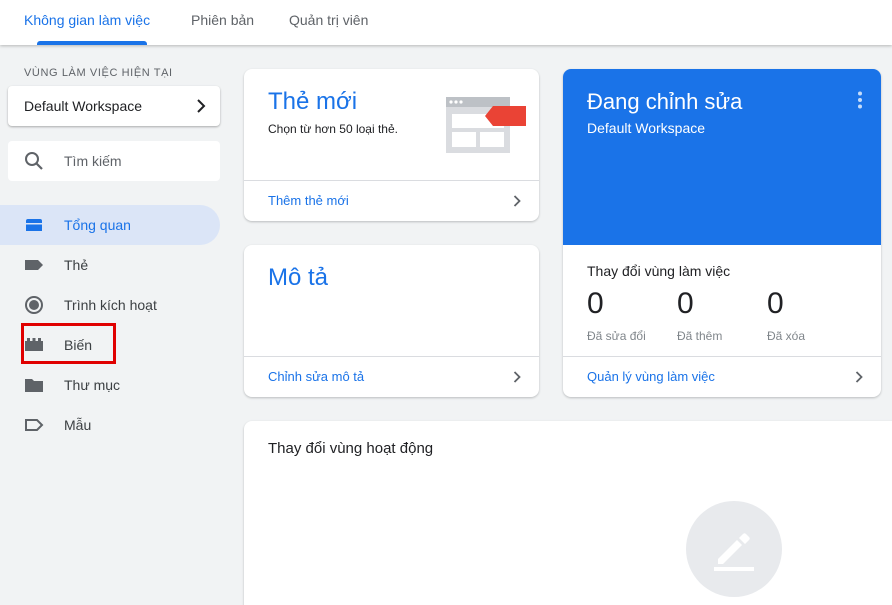  I want to click on search-input: Tìm kiếm, so click(114, 161).